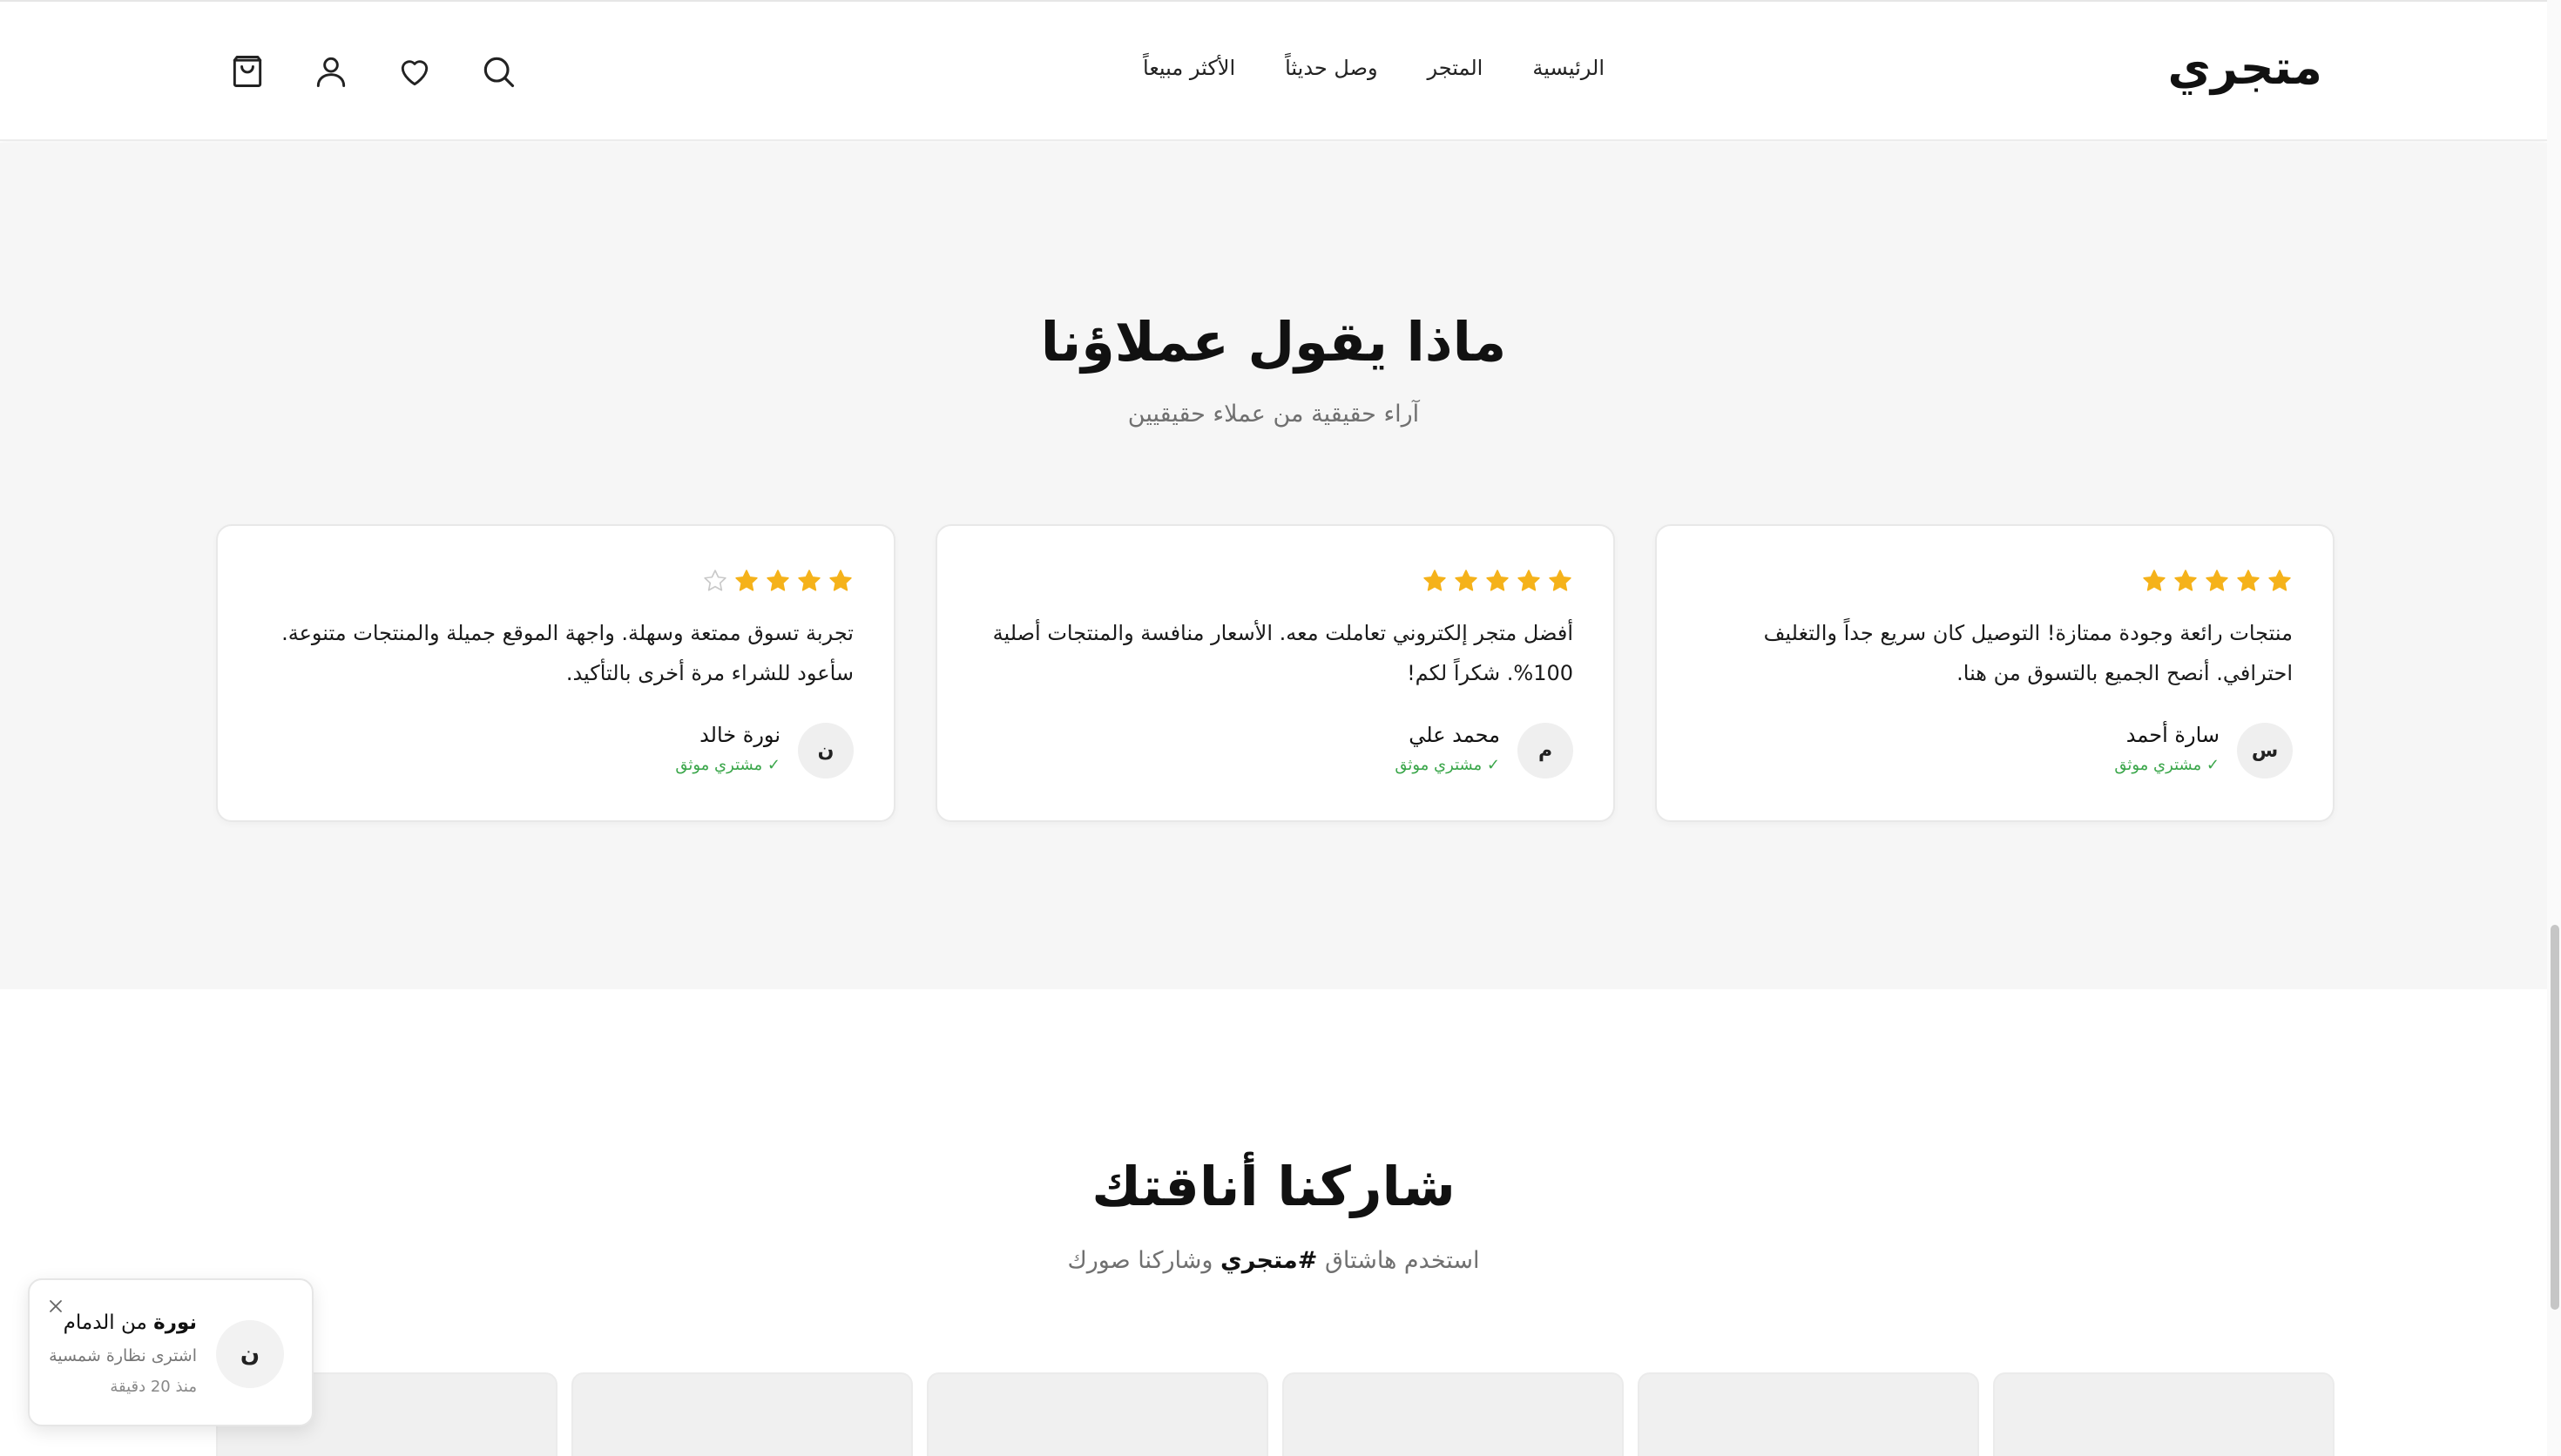 The width and height of the screenshot is (2561, 1456). What do you see at coordinates (1568, 68) in the screenshot?
I see `nav-item-home: الرئيسية` at bounding box center [1568, 68].